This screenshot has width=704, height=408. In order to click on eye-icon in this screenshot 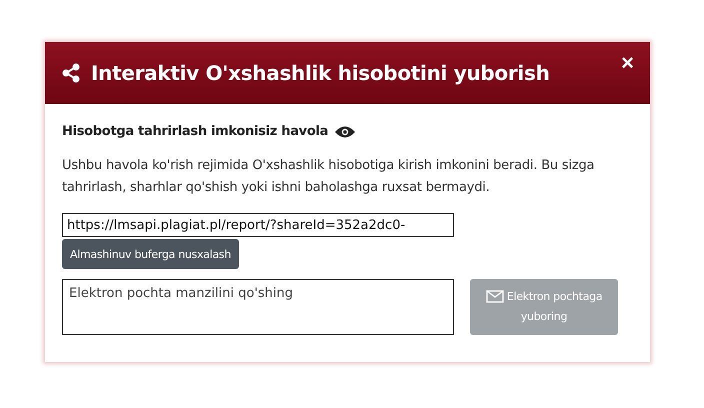, I will do `click(345, 131)`.